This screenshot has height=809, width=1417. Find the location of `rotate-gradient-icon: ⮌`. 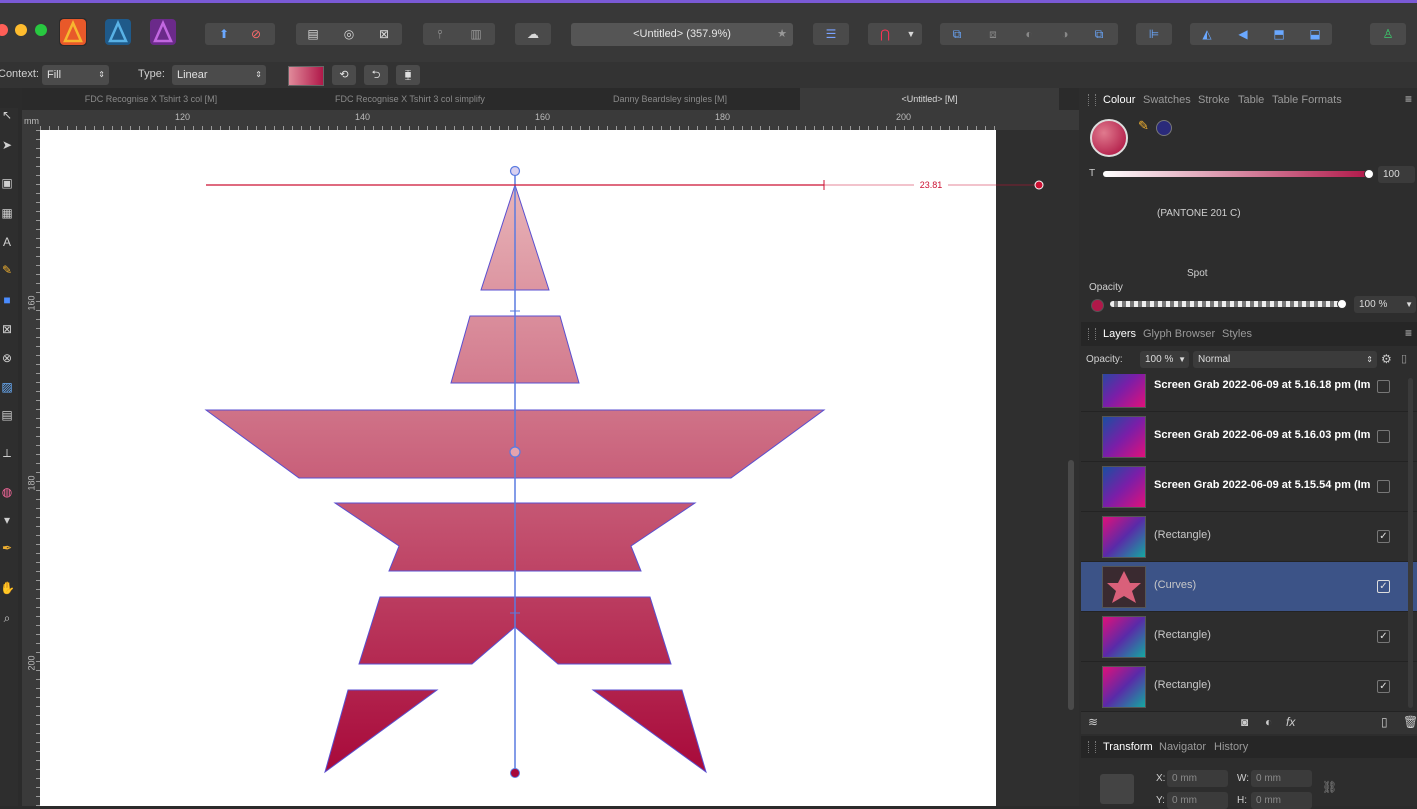

rotate-gradient-icon: ⮌ is located at coordinates (376, 75).